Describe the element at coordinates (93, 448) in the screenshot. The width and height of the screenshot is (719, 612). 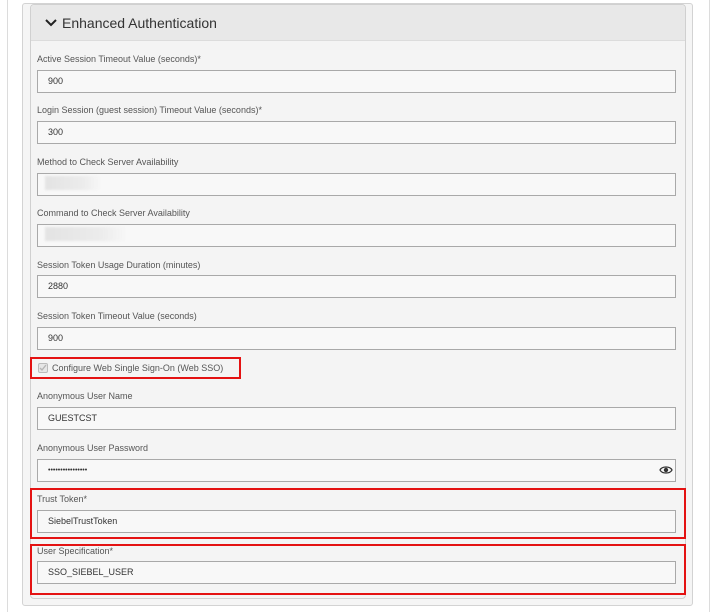
I see `anonymous-user-password-label: Anonymous User Password` at that location.